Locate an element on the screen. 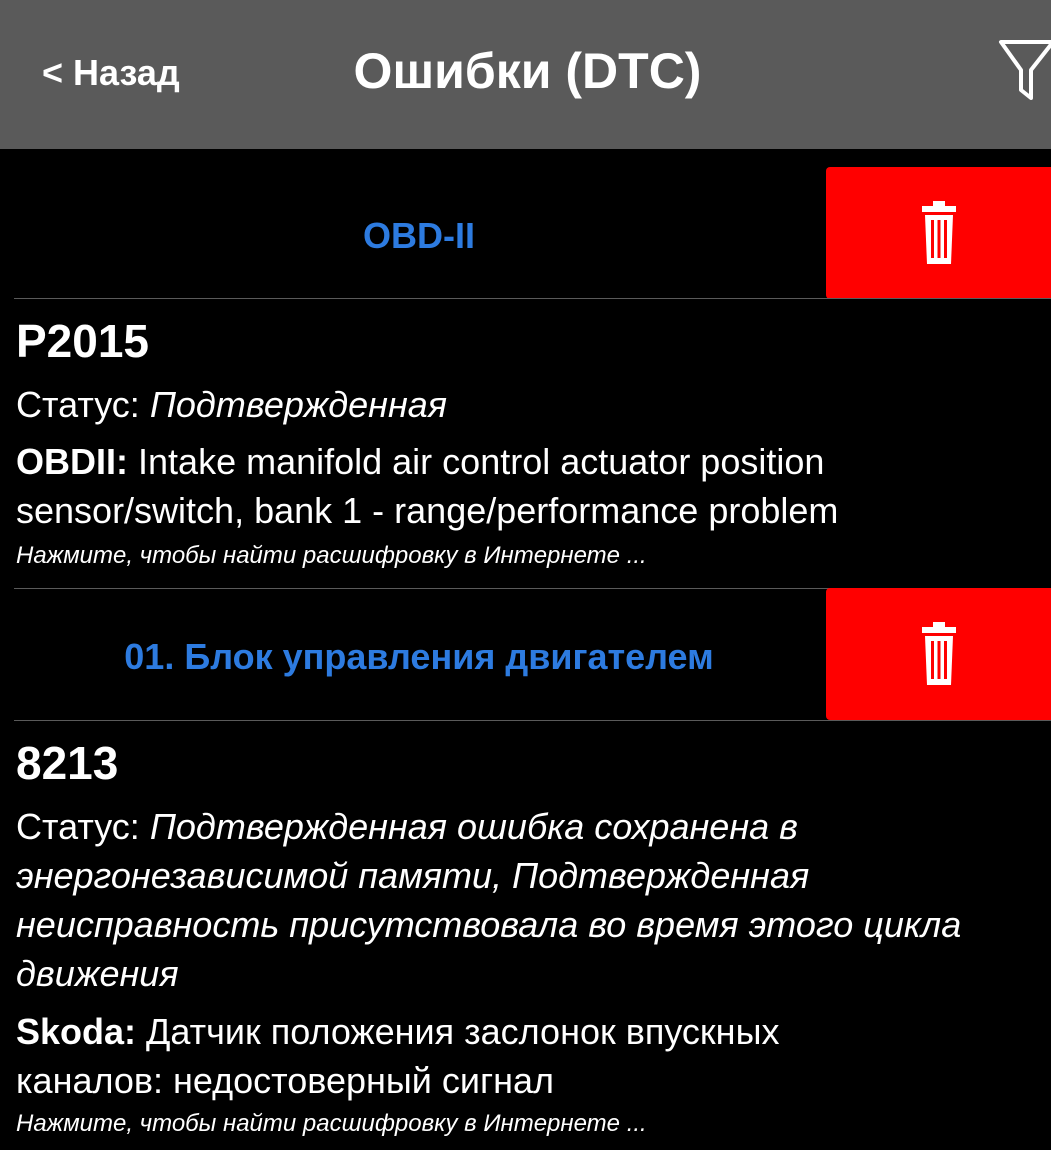 This screenshot has width=1051, height=1150. source-label: Skoda: is located at coordinates (76, 1031).